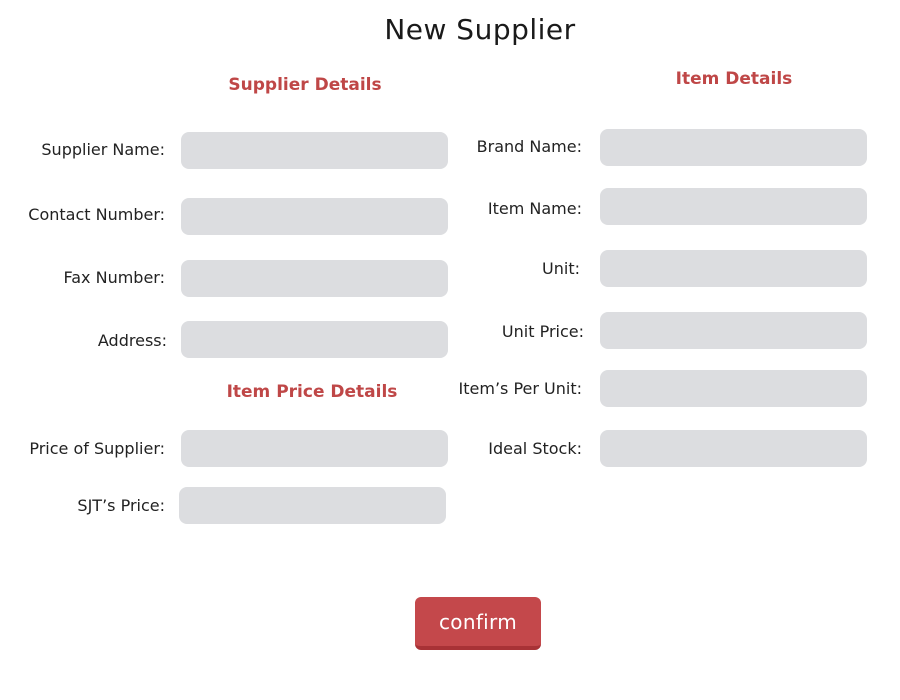  I want to click on contact-number-label: Contact Number:, so click(96, 214).